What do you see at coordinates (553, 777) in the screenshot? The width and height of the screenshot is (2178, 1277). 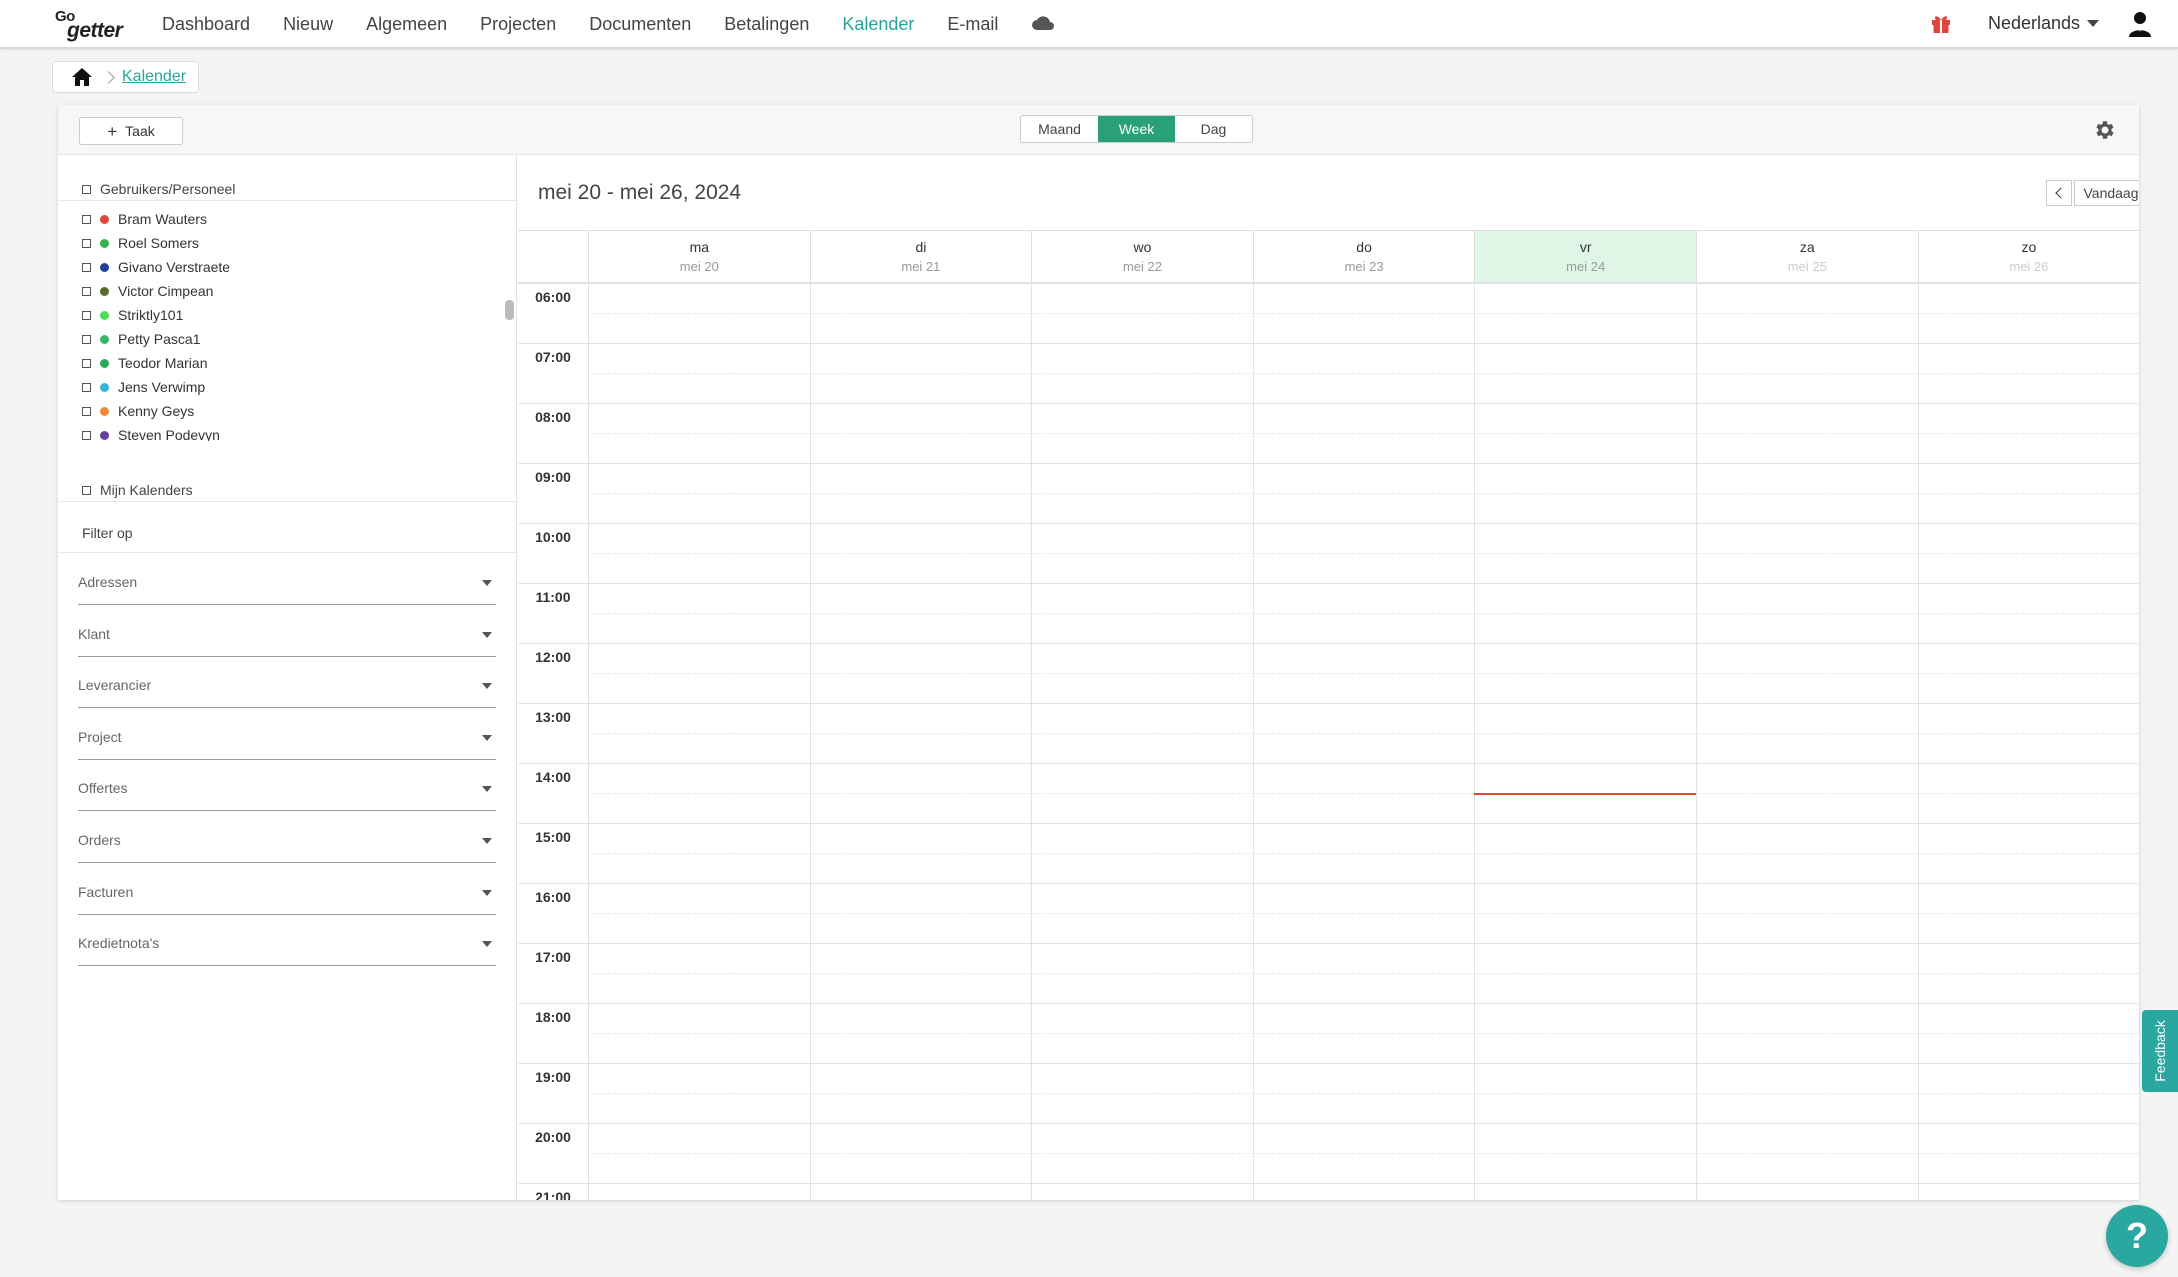 I see `time-label: 14:00` at bounding box center [553, 777].